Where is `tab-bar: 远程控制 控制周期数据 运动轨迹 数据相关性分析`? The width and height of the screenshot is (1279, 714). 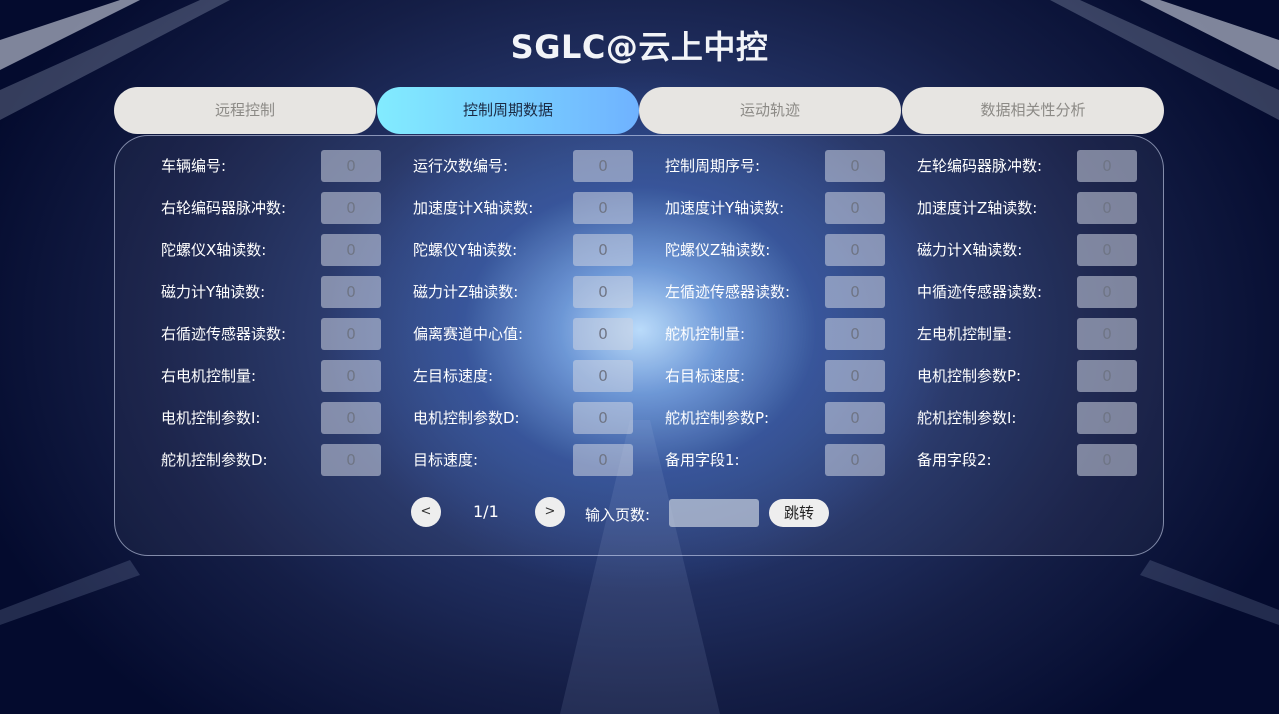
tab-bar: 远程控制 控制周期数据 运动轨迹 数据相关性分析 is located at coordinates (639, 111).